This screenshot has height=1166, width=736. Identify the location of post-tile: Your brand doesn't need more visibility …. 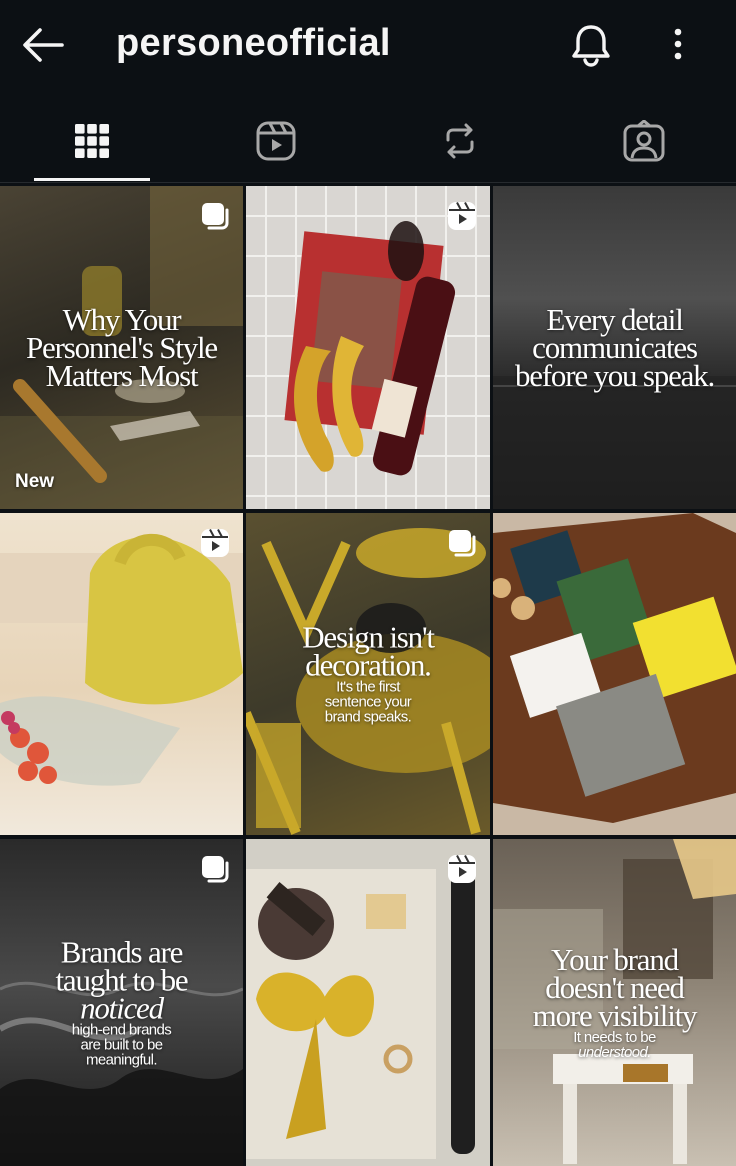
(614, 1002).